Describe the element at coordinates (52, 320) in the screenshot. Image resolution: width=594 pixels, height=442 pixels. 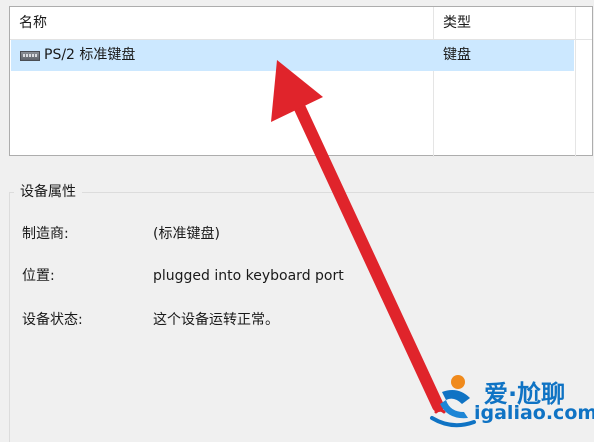
I see `status-label: 设备状态:` at that location.